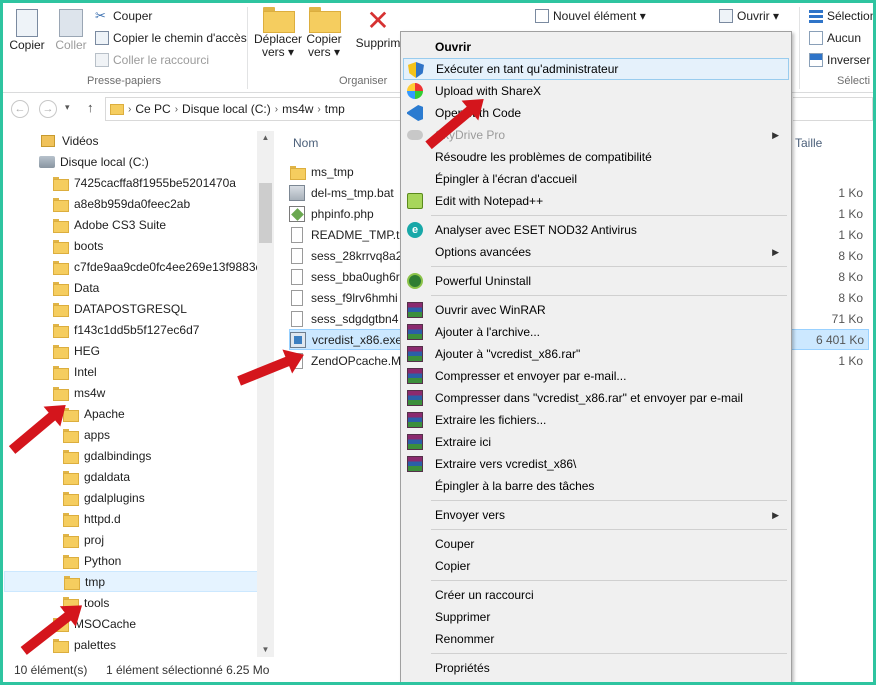 The image size is (876, 685). I want to click on menu-separator, so click(609, 500).